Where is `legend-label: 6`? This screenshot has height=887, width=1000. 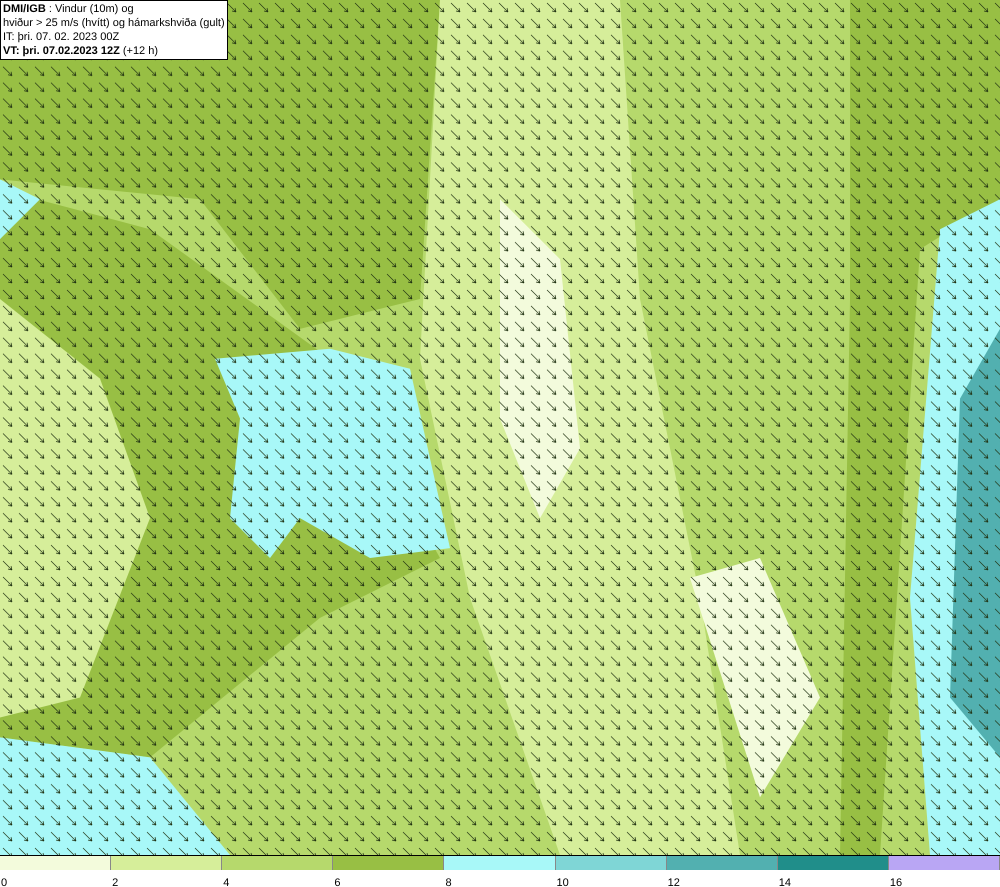
legend-label: 6 is located at coordinates (336, 882).